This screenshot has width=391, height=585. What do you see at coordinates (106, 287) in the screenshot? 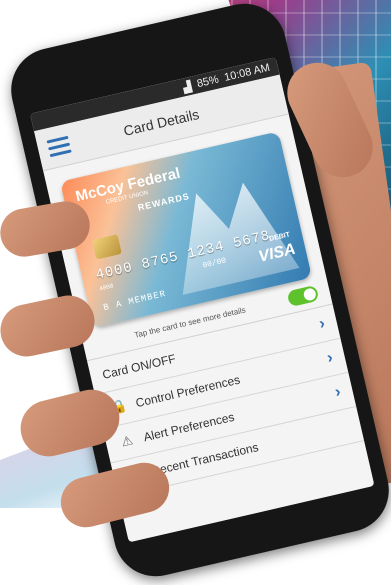
I see `card-number-small: 4000` at bounding box center [106, 287].